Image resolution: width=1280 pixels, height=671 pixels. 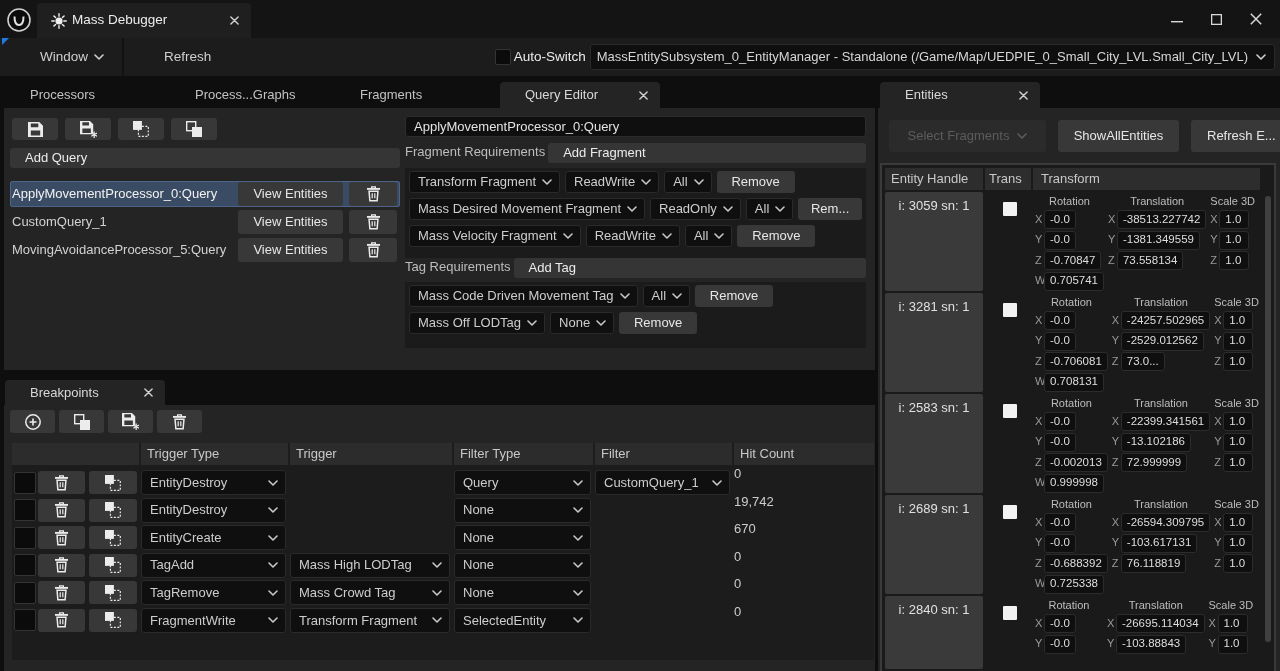 What do you see at coordinates (205, 250) in the screenshot?
I see `query-row: MovingAvoidanceProcessor_5:Query View Entities` at bounding box center [205, 250].